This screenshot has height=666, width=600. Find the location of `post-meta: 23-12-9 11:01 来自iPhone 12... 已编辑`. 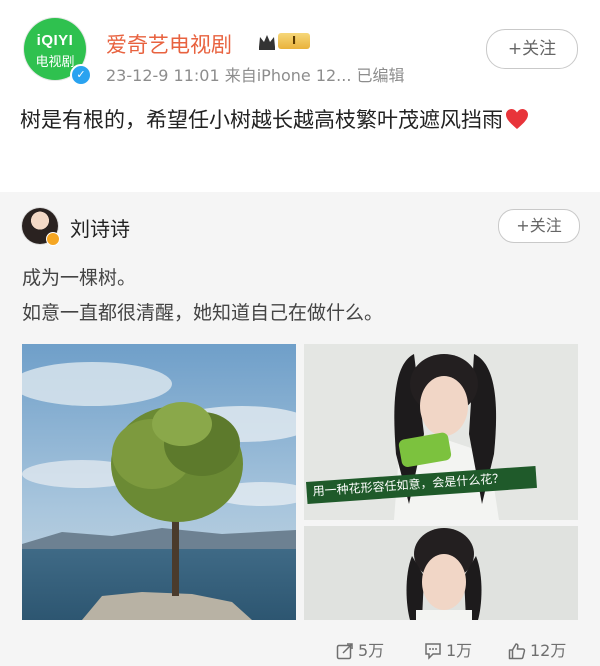

post-meta: 23-12-9 11:01 来自iPhone 12... 已编辑 is located at coordinates (255, 75).